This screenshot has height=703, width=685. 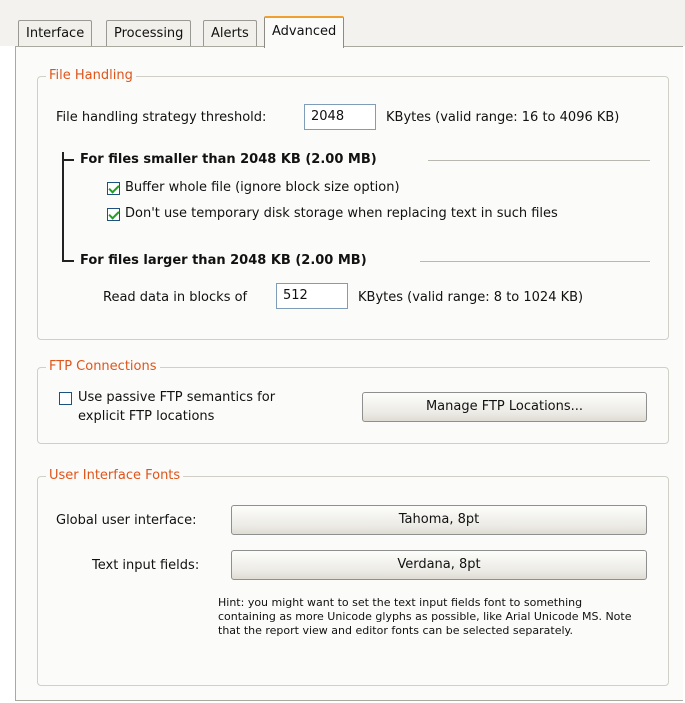 I want to click on passive-ftp-checkbox, so click(x=65, y=398).